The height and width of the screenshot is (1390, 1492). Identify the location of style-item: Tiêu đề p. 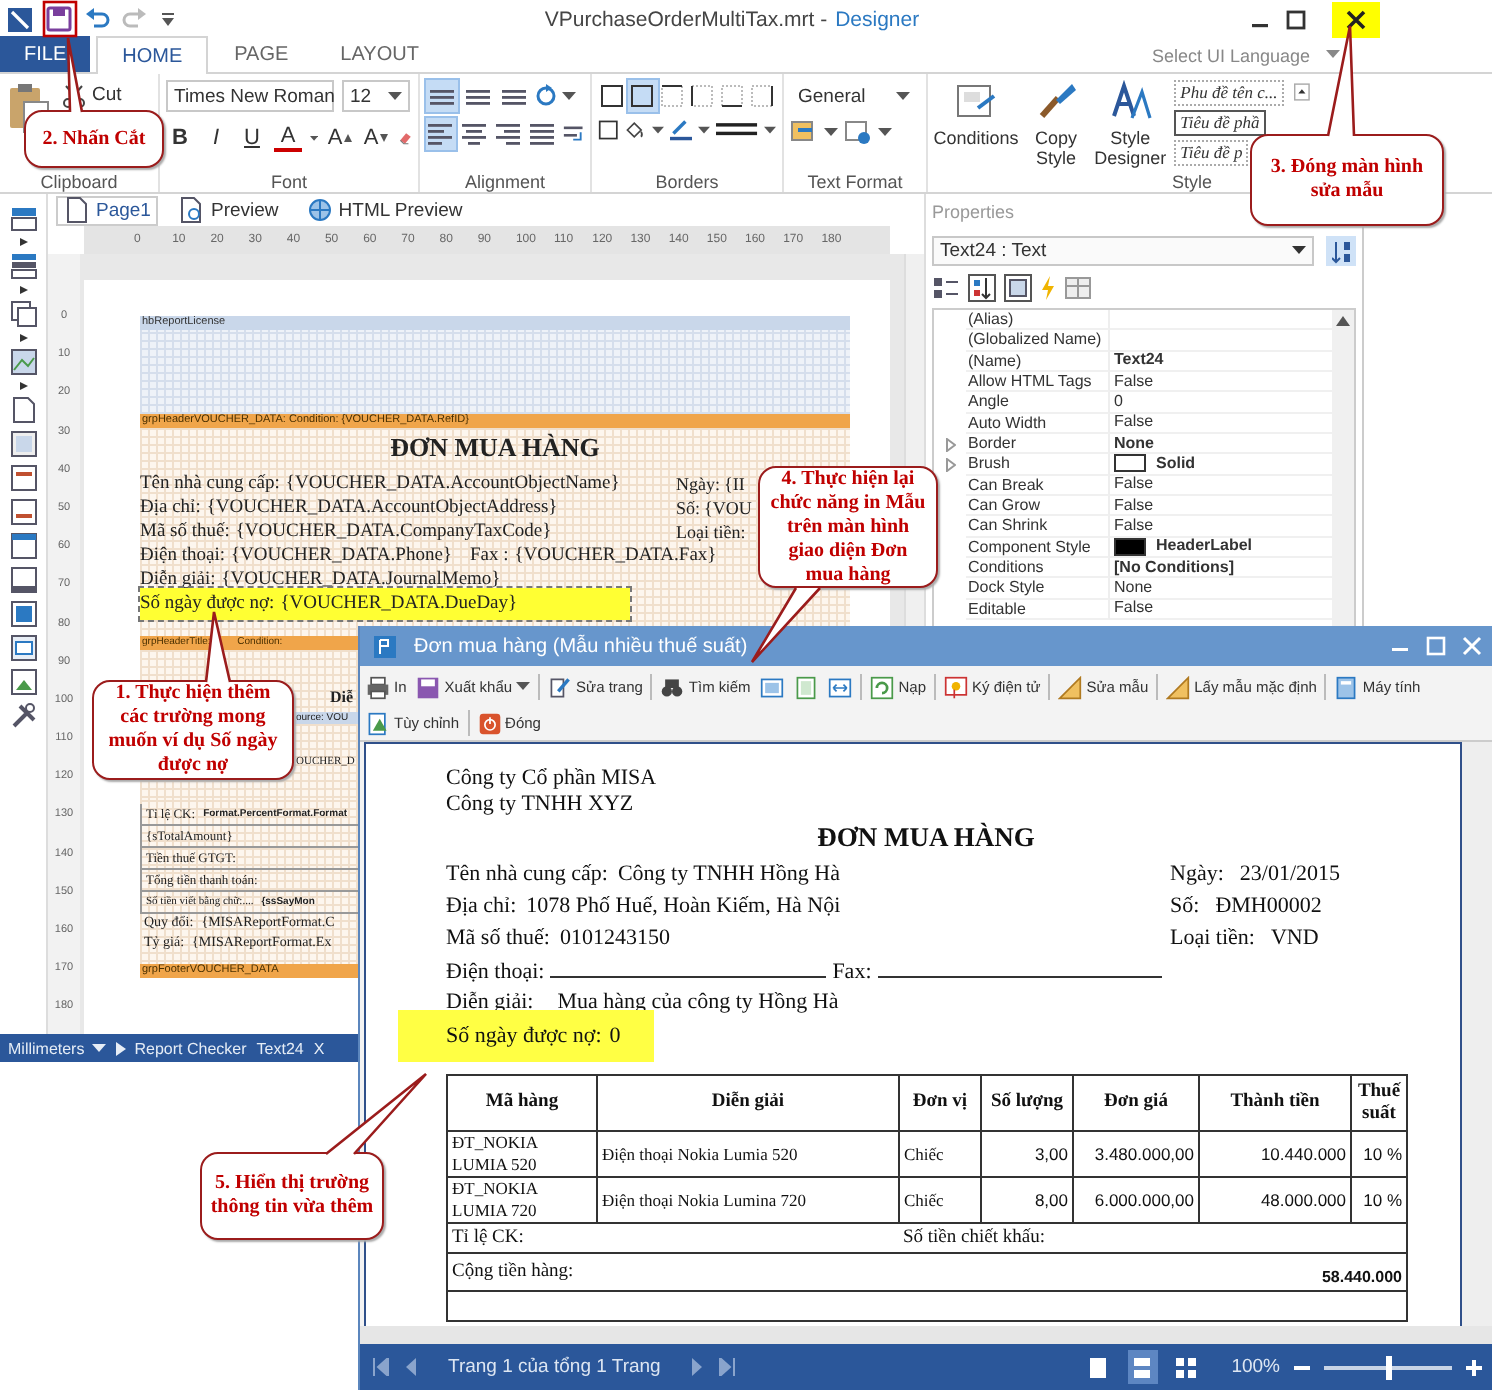
(1211, 153).